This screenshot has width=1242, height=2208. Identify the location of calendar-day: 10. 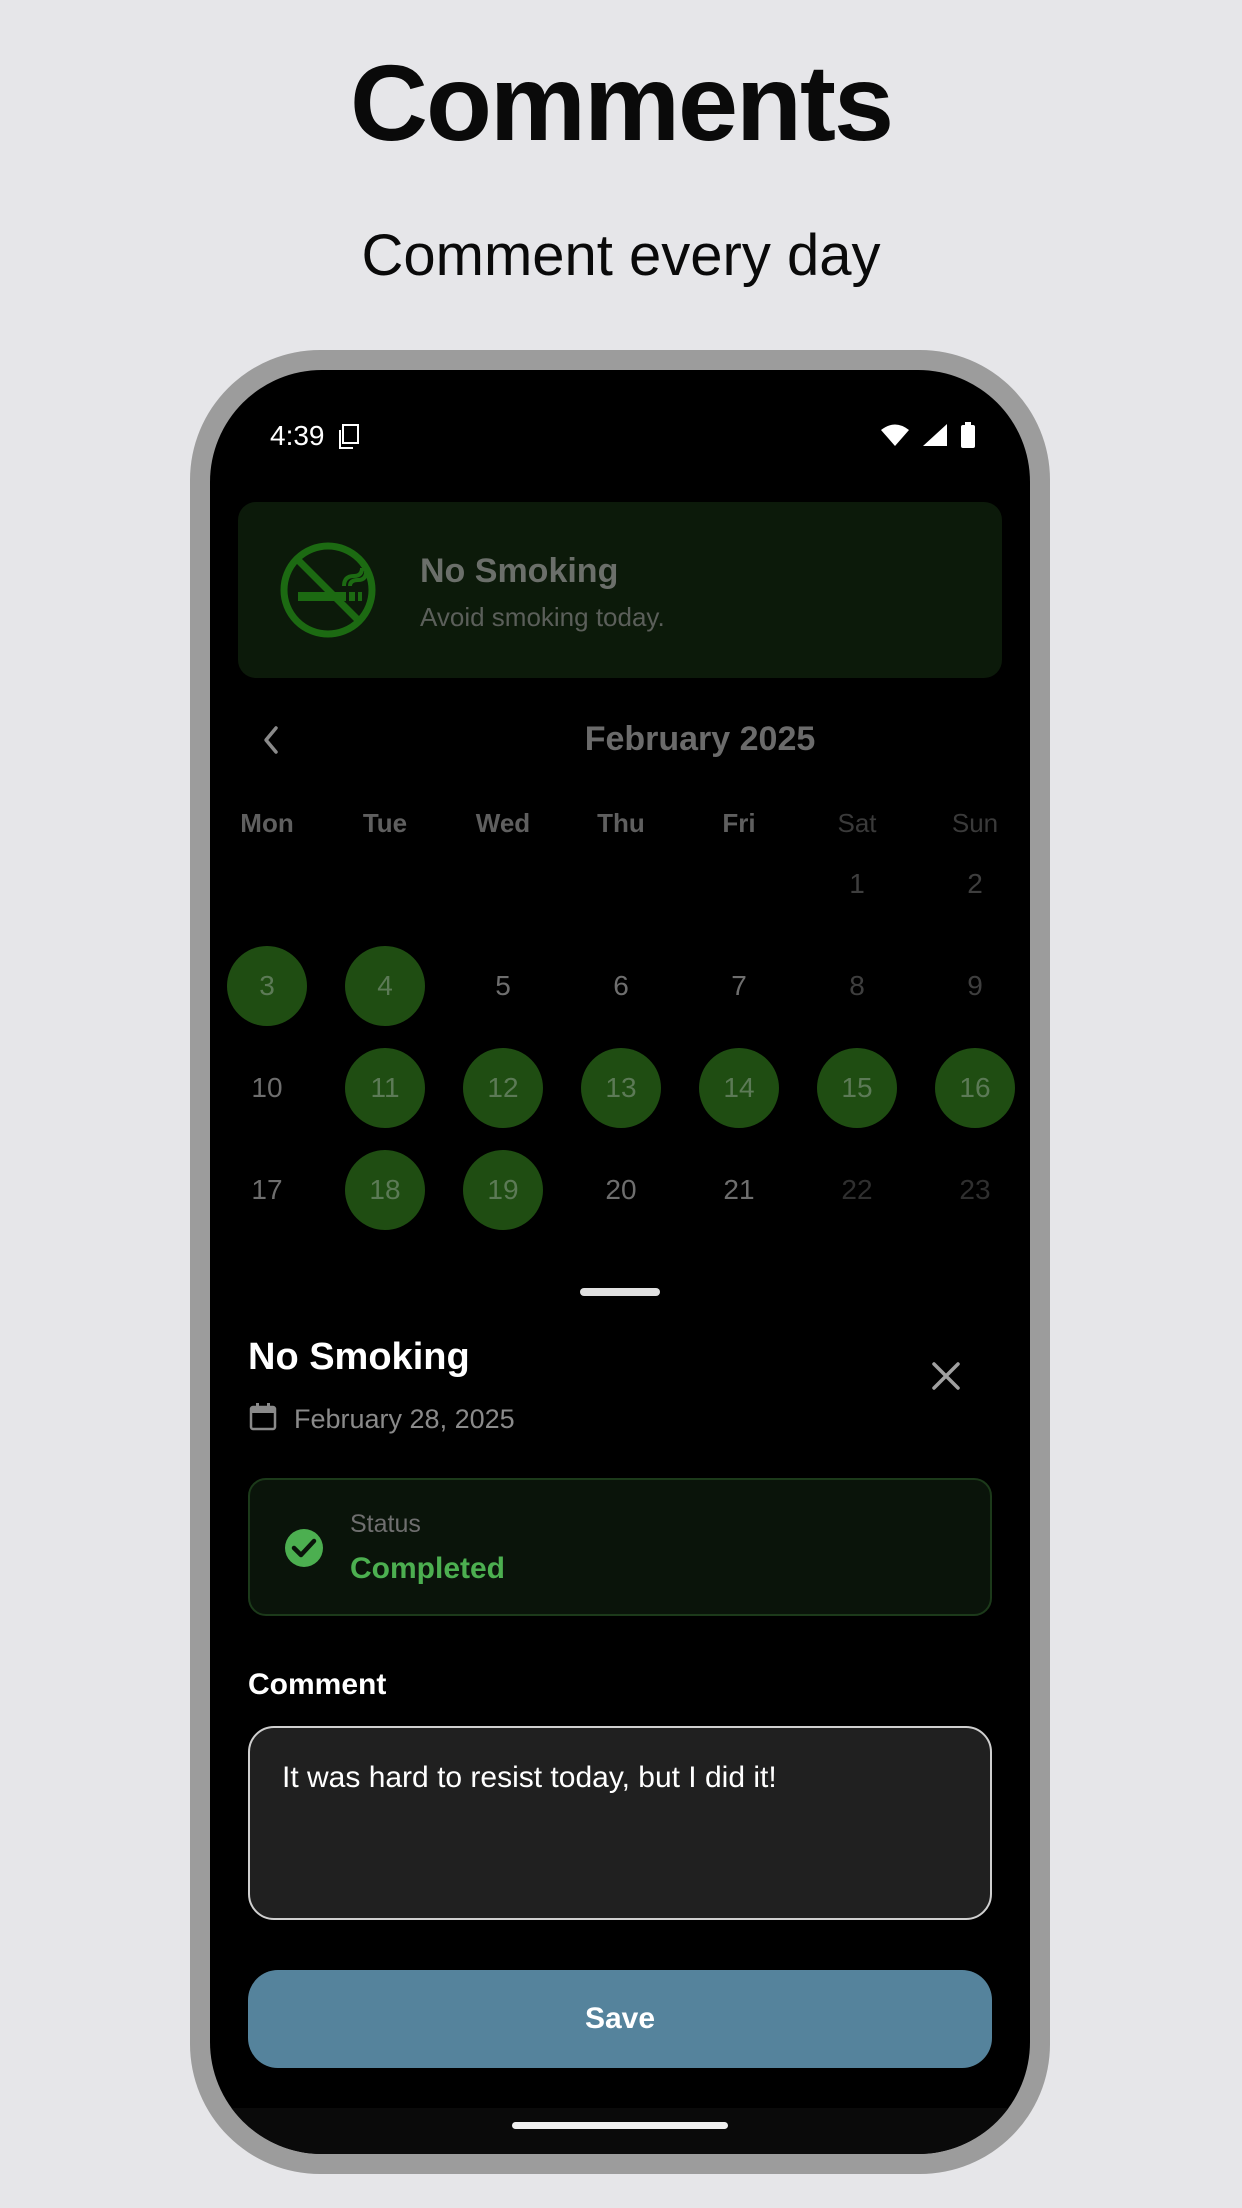
(267, 1088).